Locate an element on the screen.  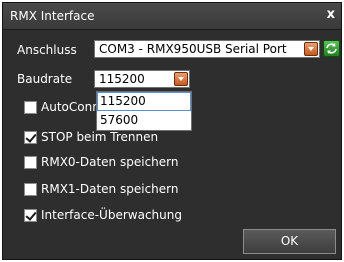
checkbox-label-rmx0: RMX0-Daten speichern is located at coordinates (110, 162).